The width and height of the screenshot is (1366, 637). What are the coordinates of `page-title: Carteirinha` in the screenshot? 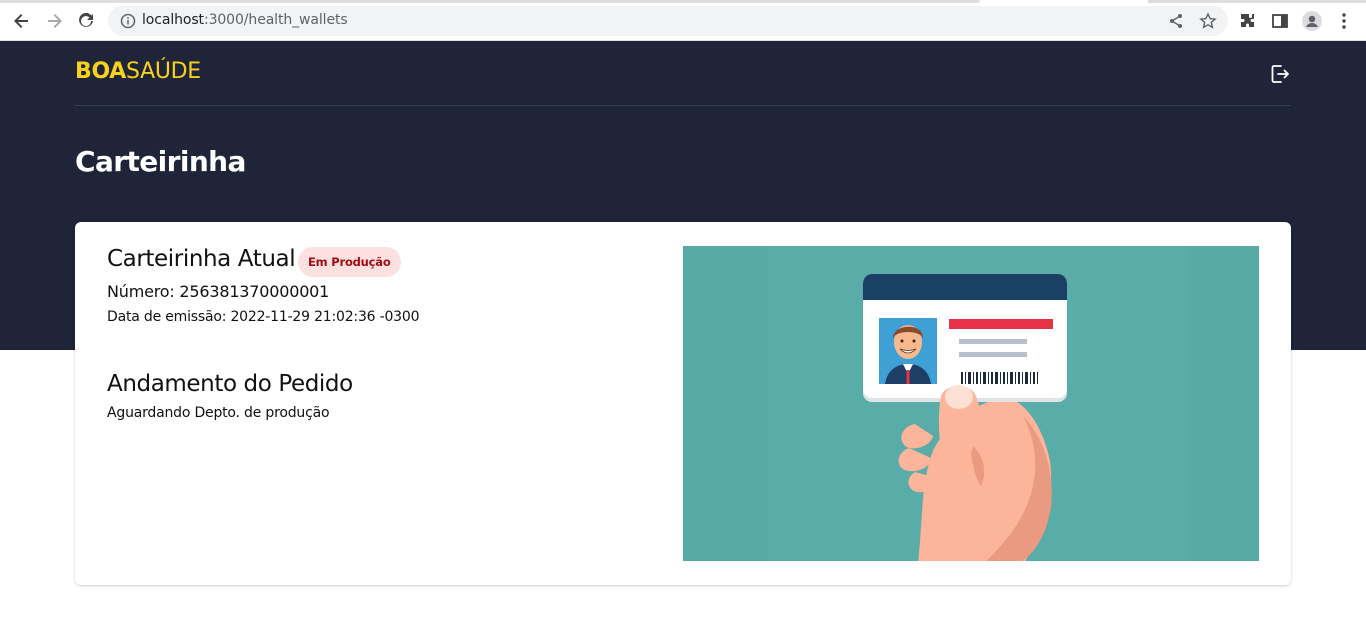 It's located at (160, 161).